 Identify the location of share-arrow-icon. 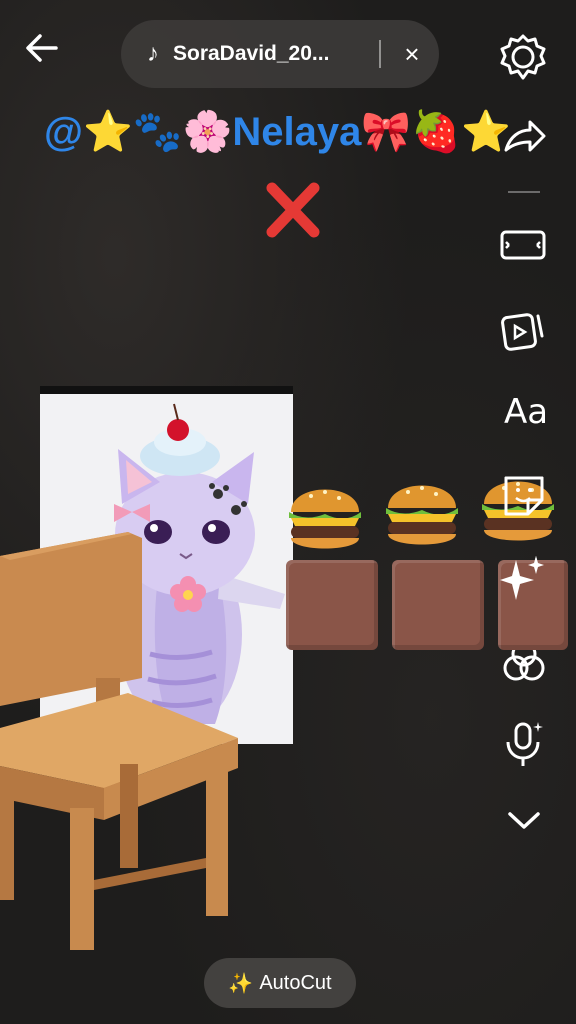
(524, 138).